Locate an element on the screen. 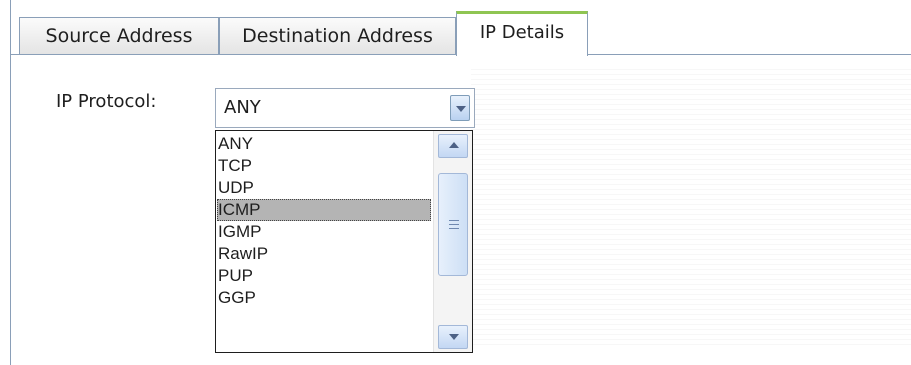 This screenshot has width=911, height=365. tab-ip-details: IP Details is located at coordinates (522, 33).